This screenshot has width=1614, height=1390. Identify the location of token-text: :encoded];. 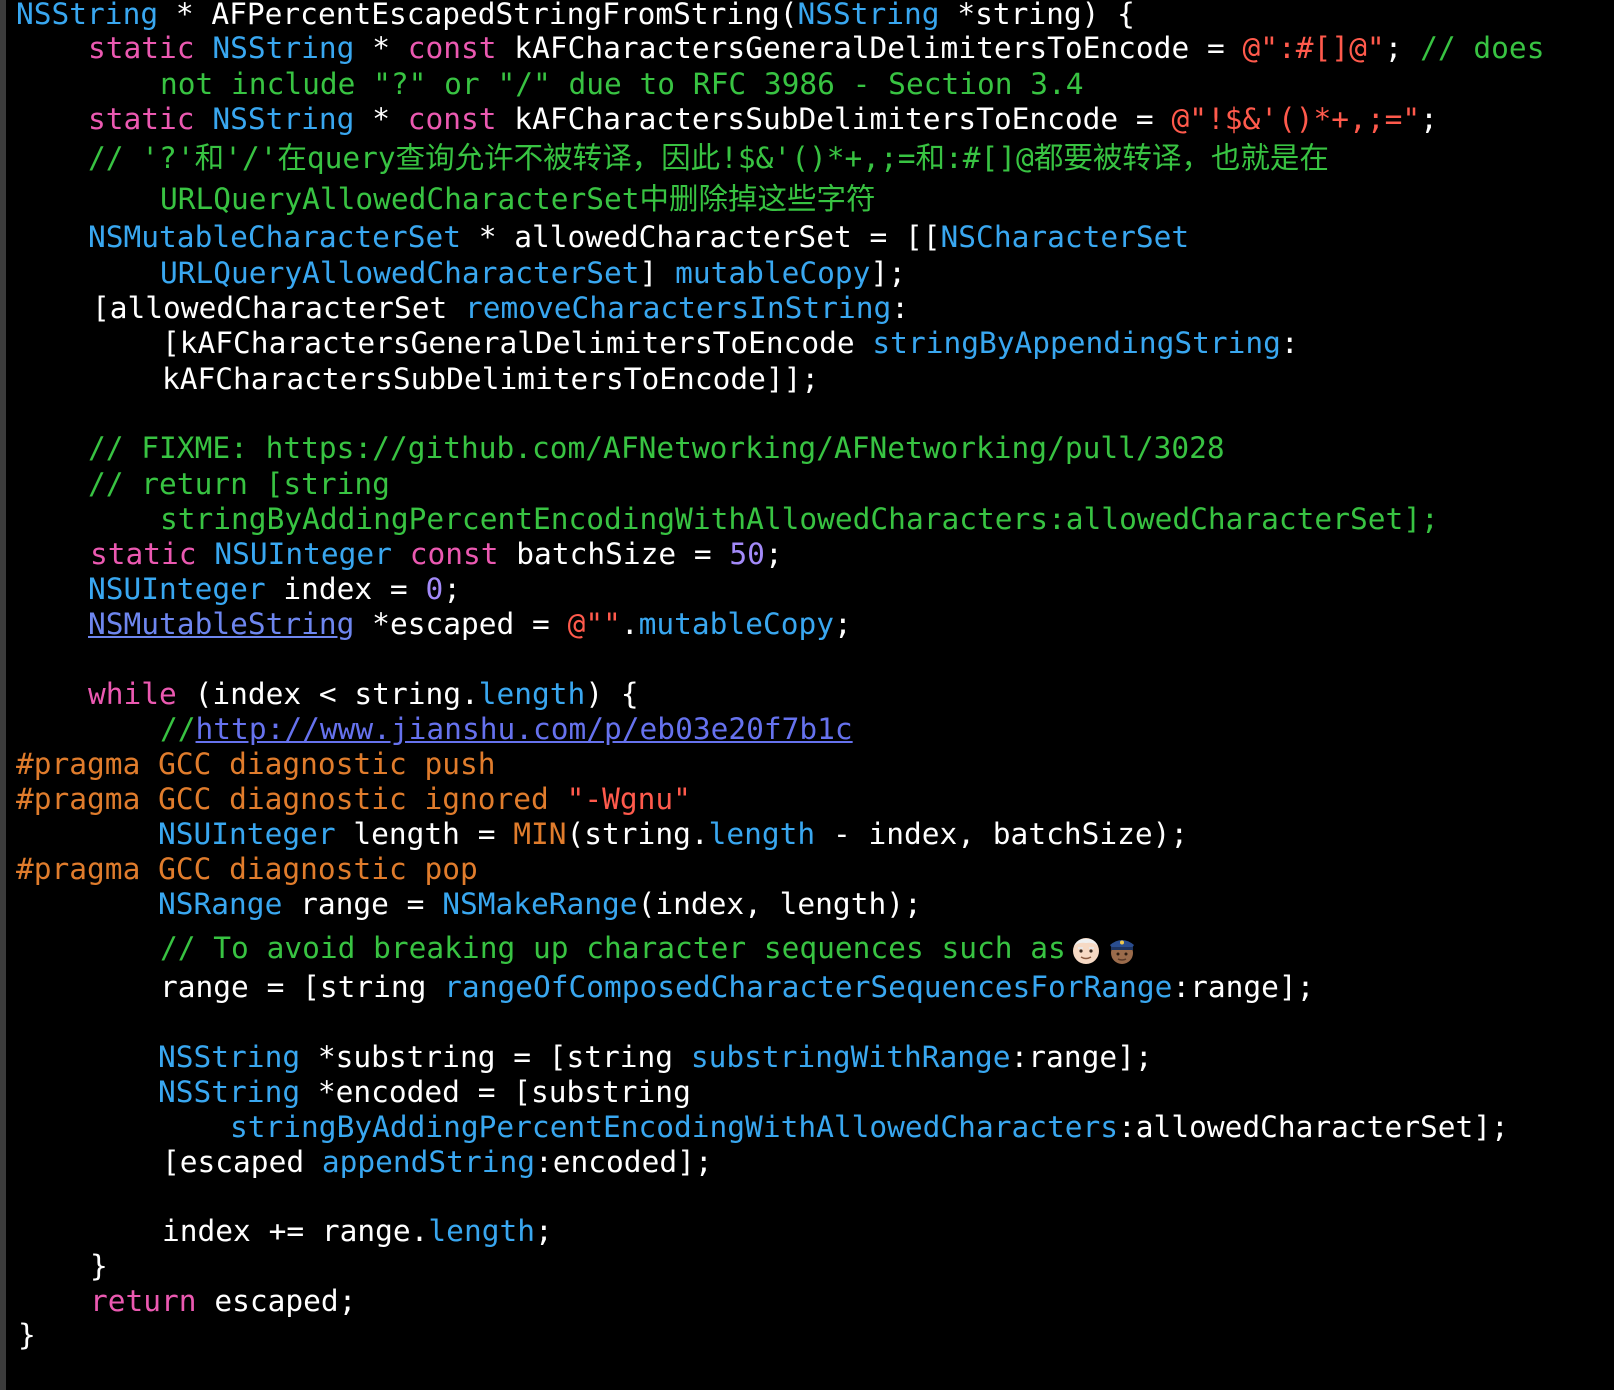
(624, 1162).